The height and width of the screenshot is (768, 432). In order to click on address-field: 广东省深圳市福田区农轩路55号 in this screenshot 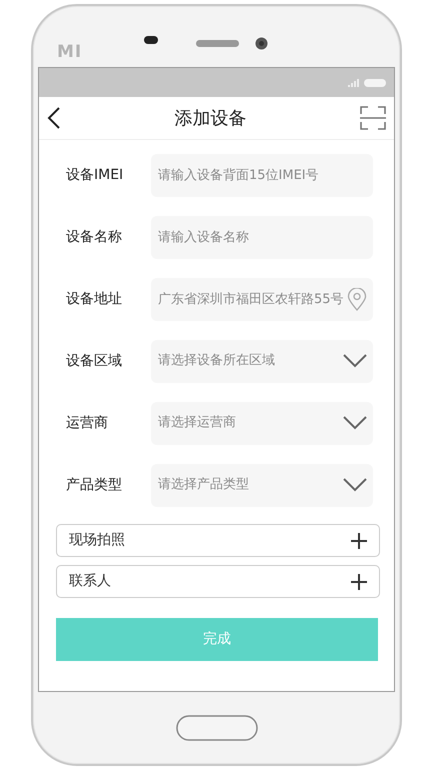, I will do `click(262, 299)`.